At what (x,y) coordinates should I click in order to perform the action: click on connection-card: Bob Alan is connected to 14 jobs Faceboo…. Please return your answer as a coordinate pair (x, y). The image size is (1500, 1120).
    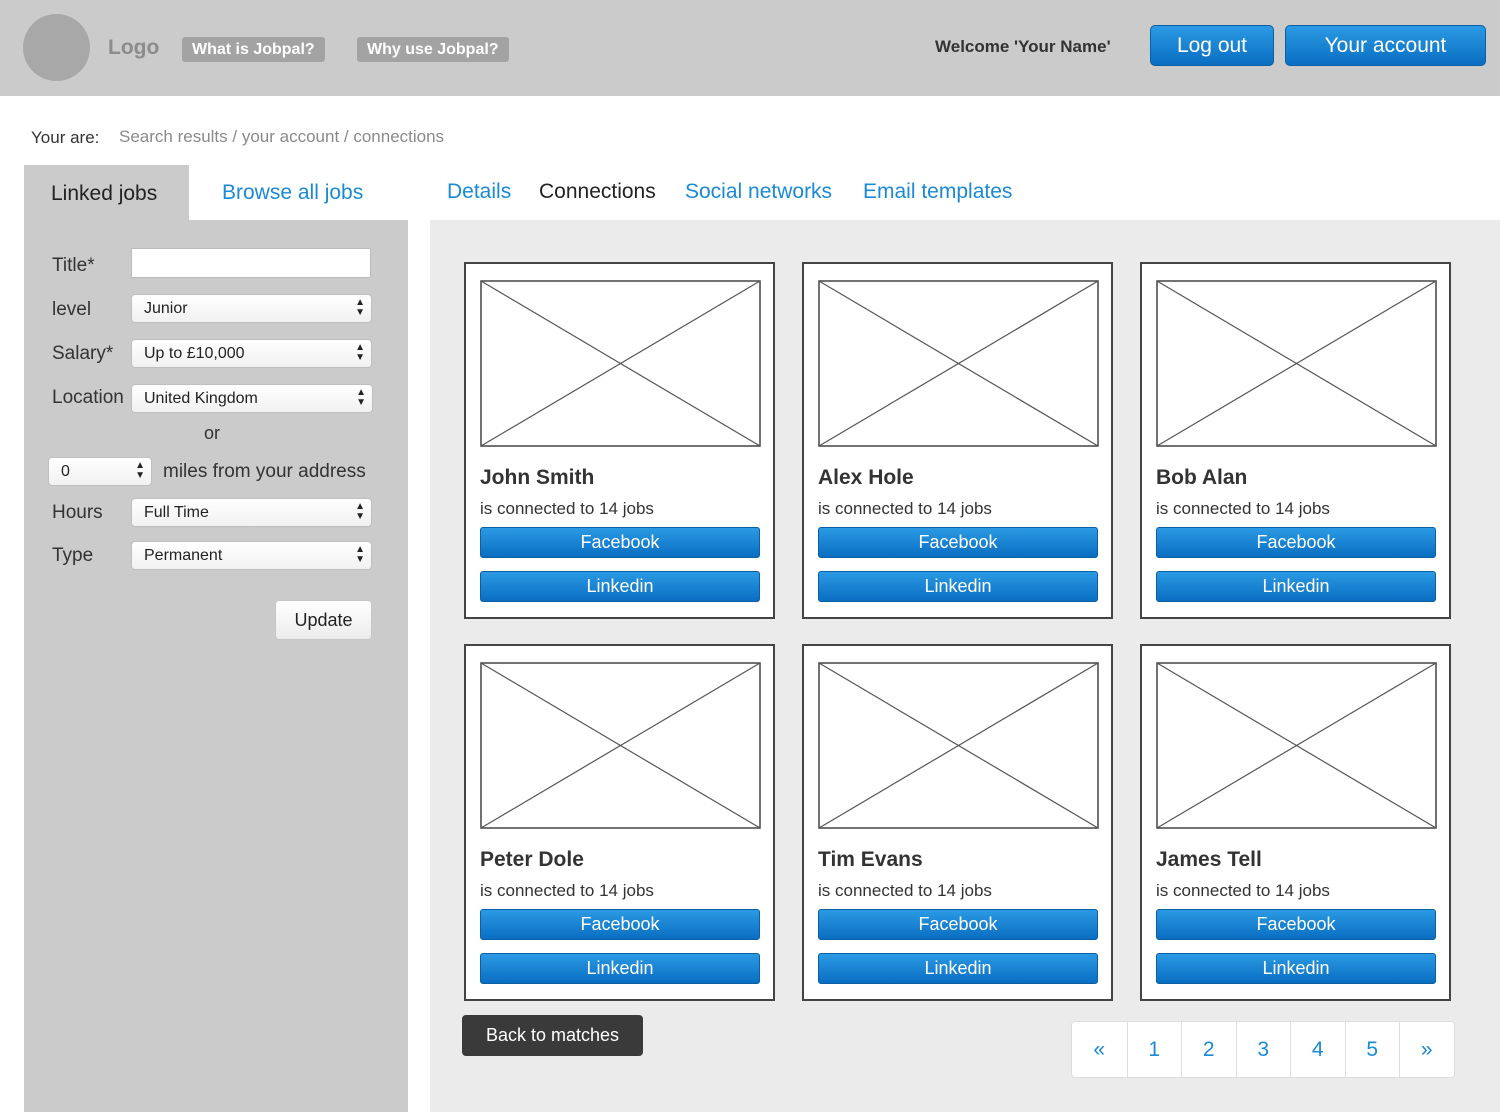
    Looking at the image, I should click on (1295, 440).